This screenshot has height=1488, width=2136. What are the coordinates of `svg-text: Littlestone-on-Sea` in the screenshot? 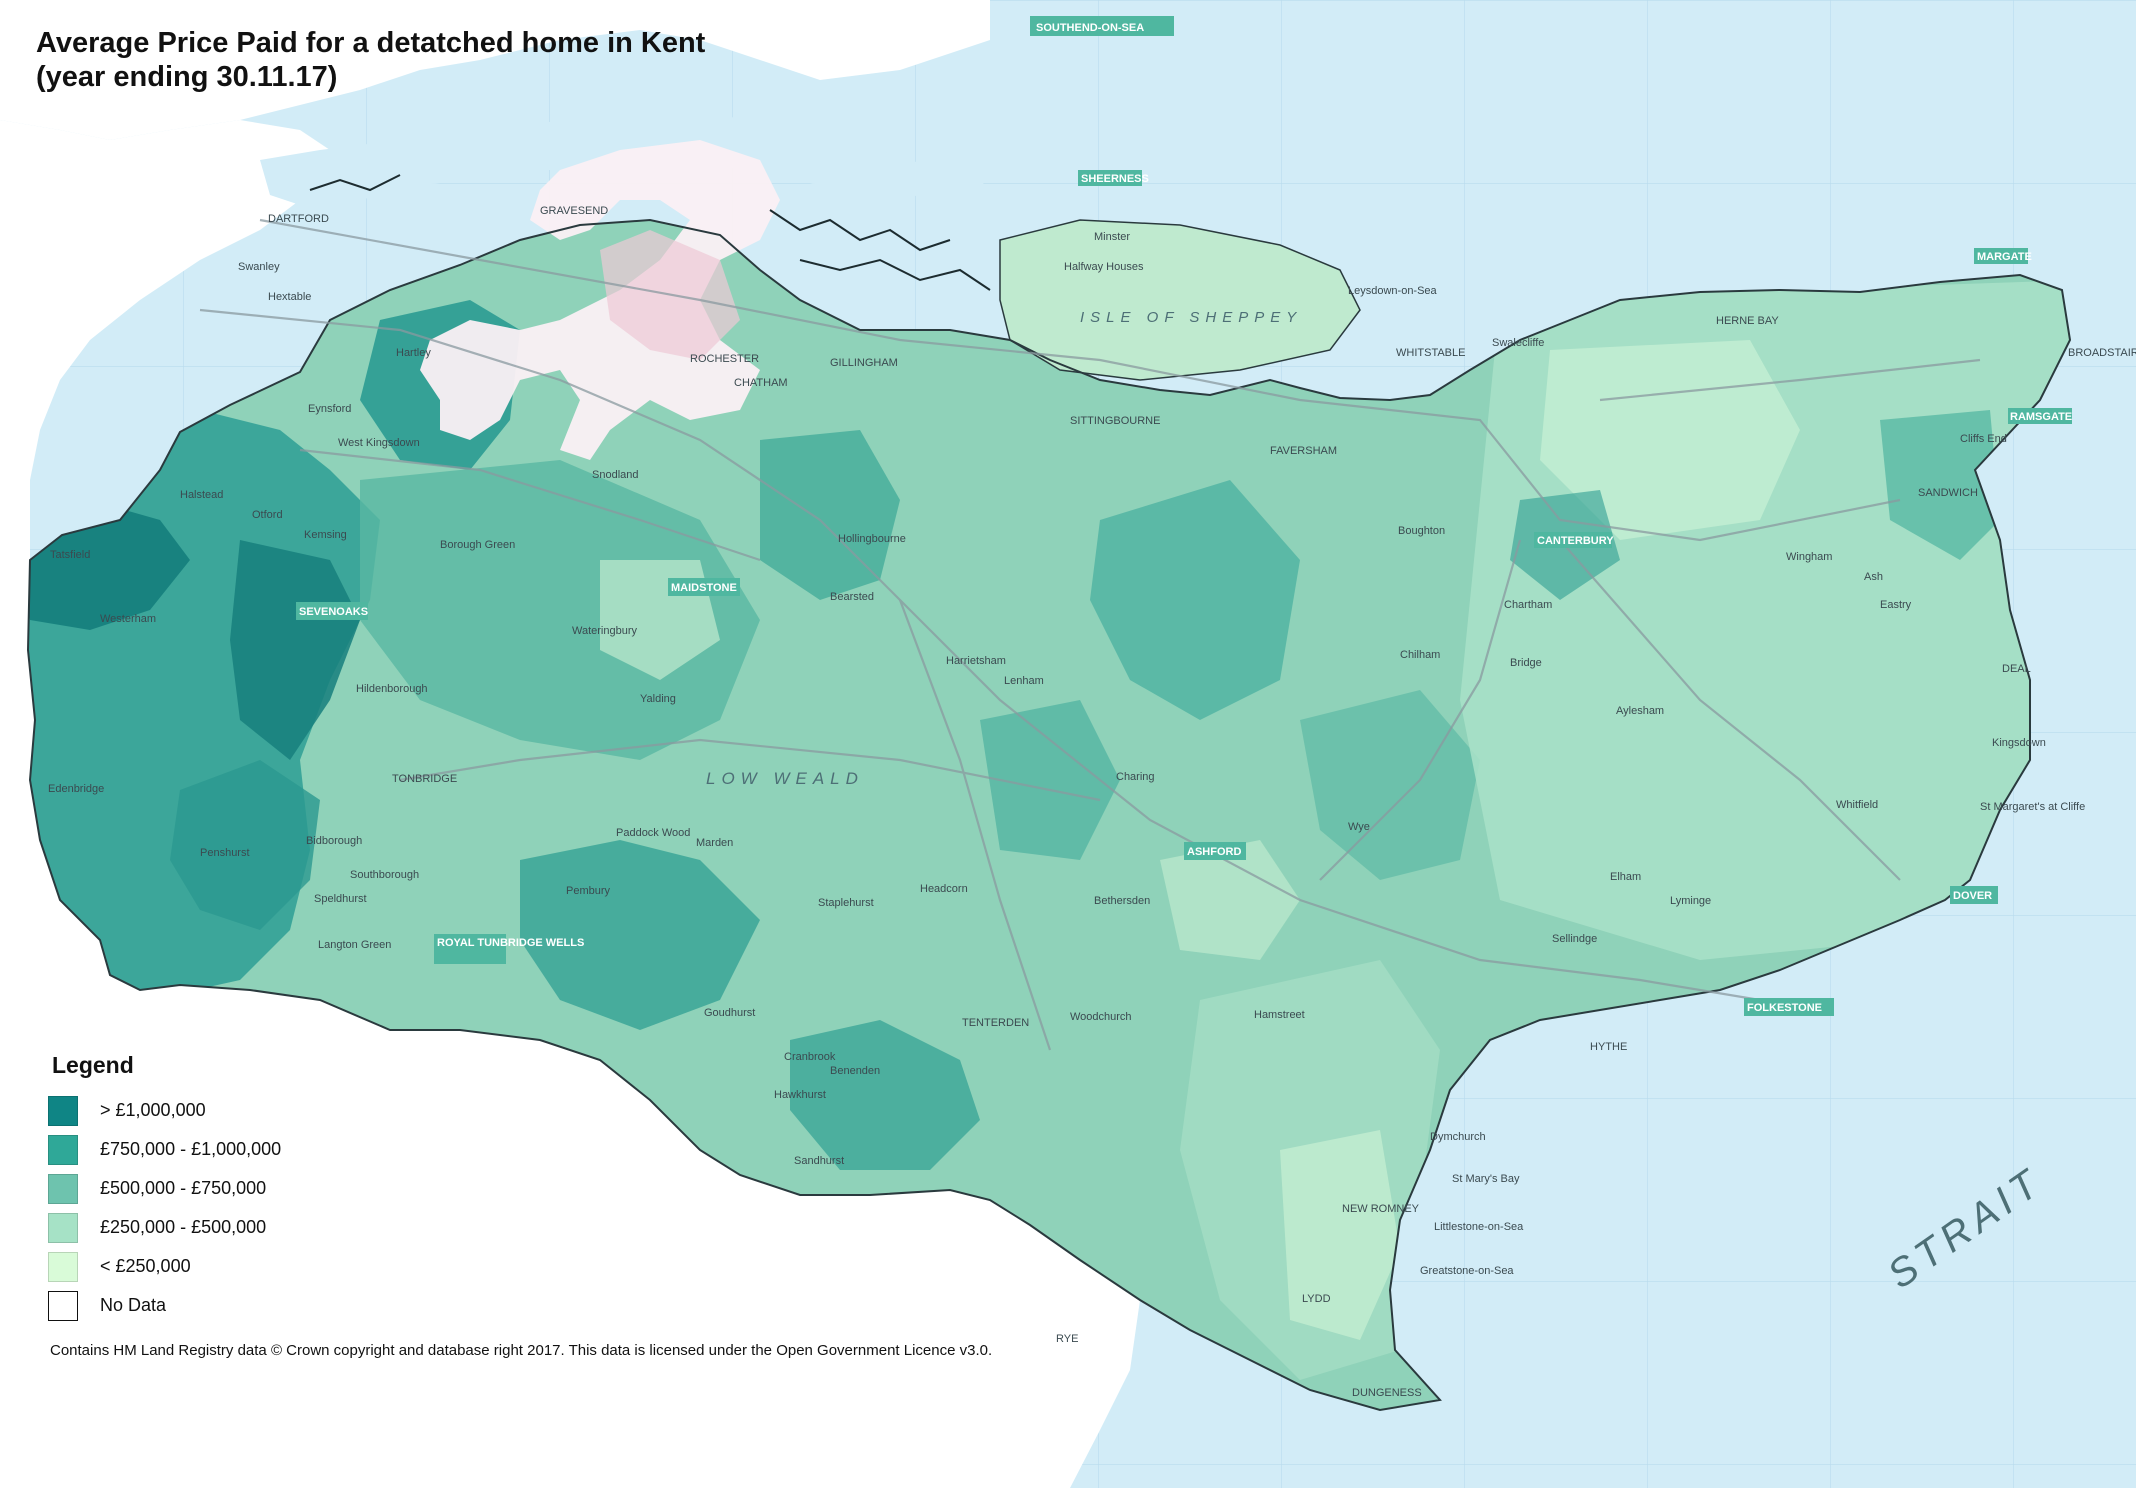 It's located at (1479, 1227).